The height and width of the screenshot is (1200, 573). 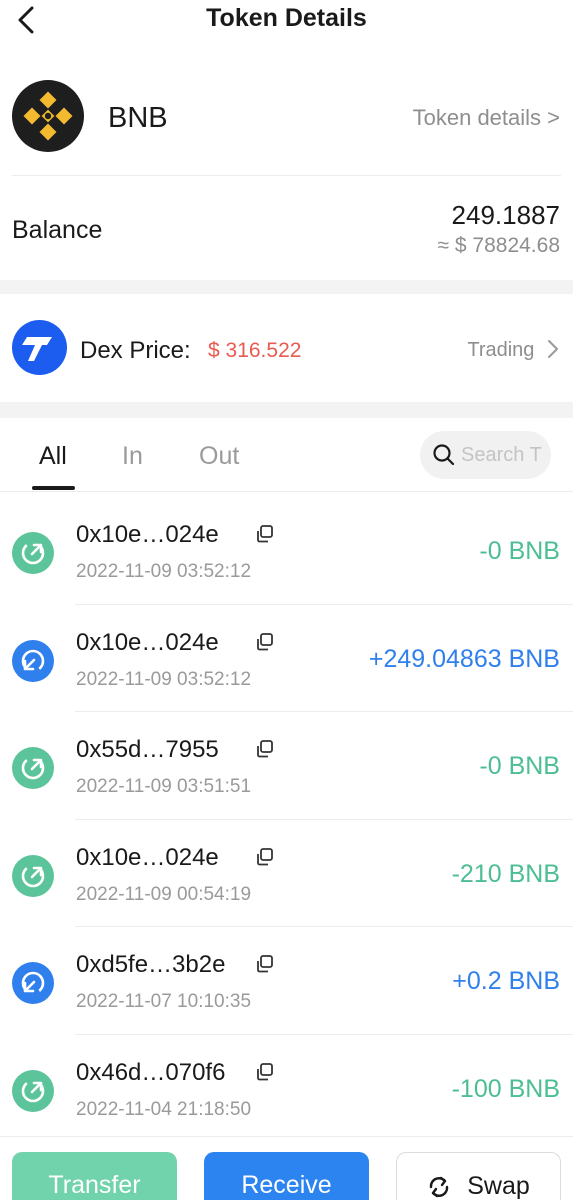 What do you see at coordinates (286, 491) in the screenshot?
I see `divider` at bounding box center [286, 491].